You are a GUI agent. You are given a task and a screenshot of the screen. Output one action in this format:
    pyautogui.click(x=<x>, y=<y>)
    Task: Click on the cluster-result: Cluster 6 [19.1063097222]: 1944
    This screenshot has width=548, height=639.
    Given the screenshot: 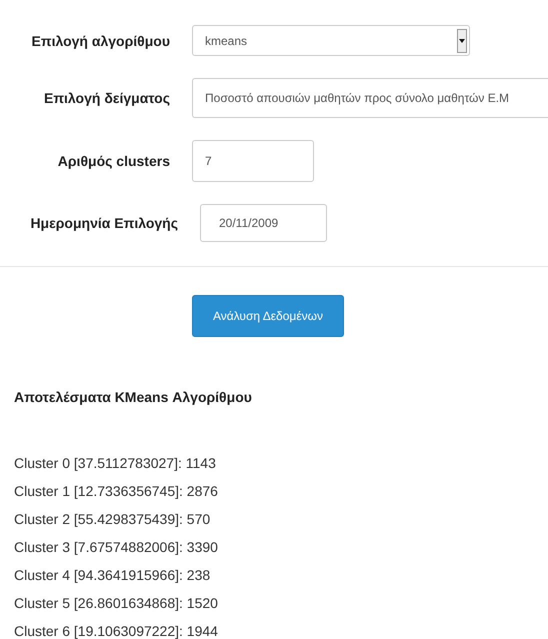 What is the action you would take?
    pyautogui.click(x=116, y=630)
    